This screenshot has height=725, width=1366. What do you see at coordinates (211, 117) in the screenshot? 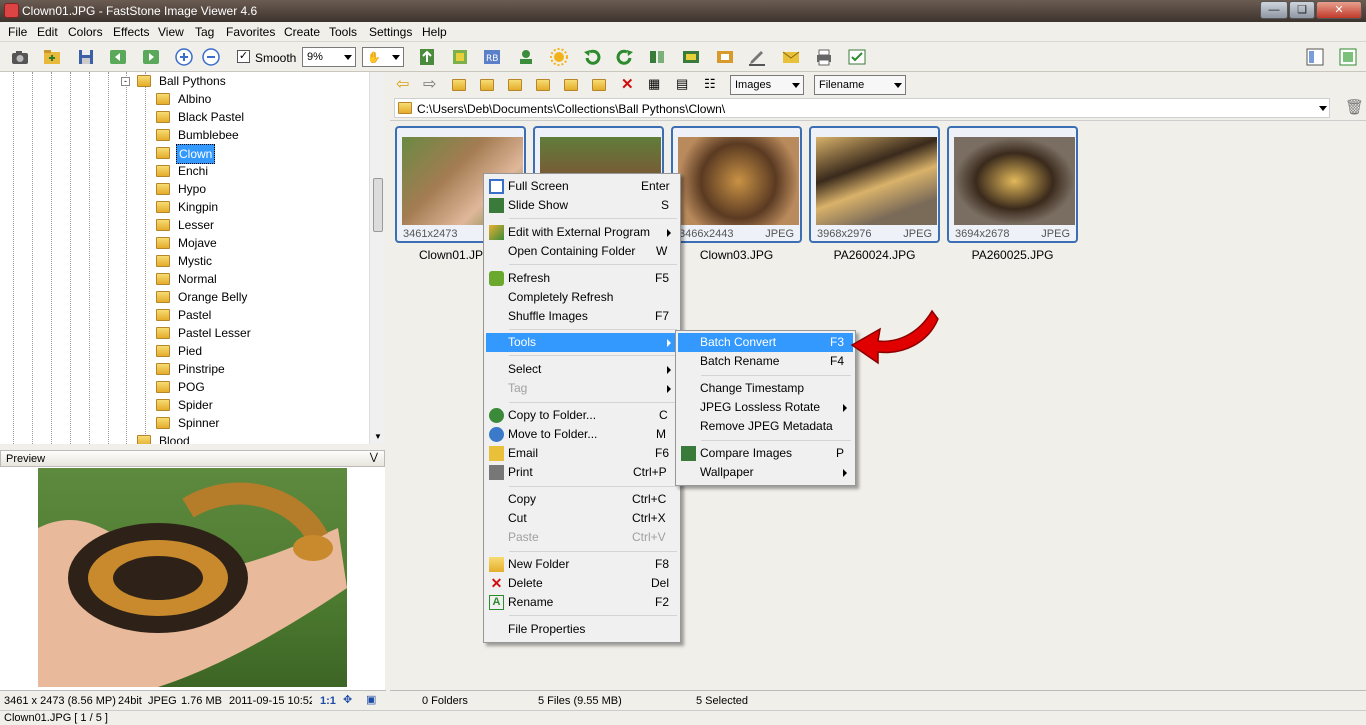
I see `tree-item-label: Black Pastel` at bounding box center [211, 117].